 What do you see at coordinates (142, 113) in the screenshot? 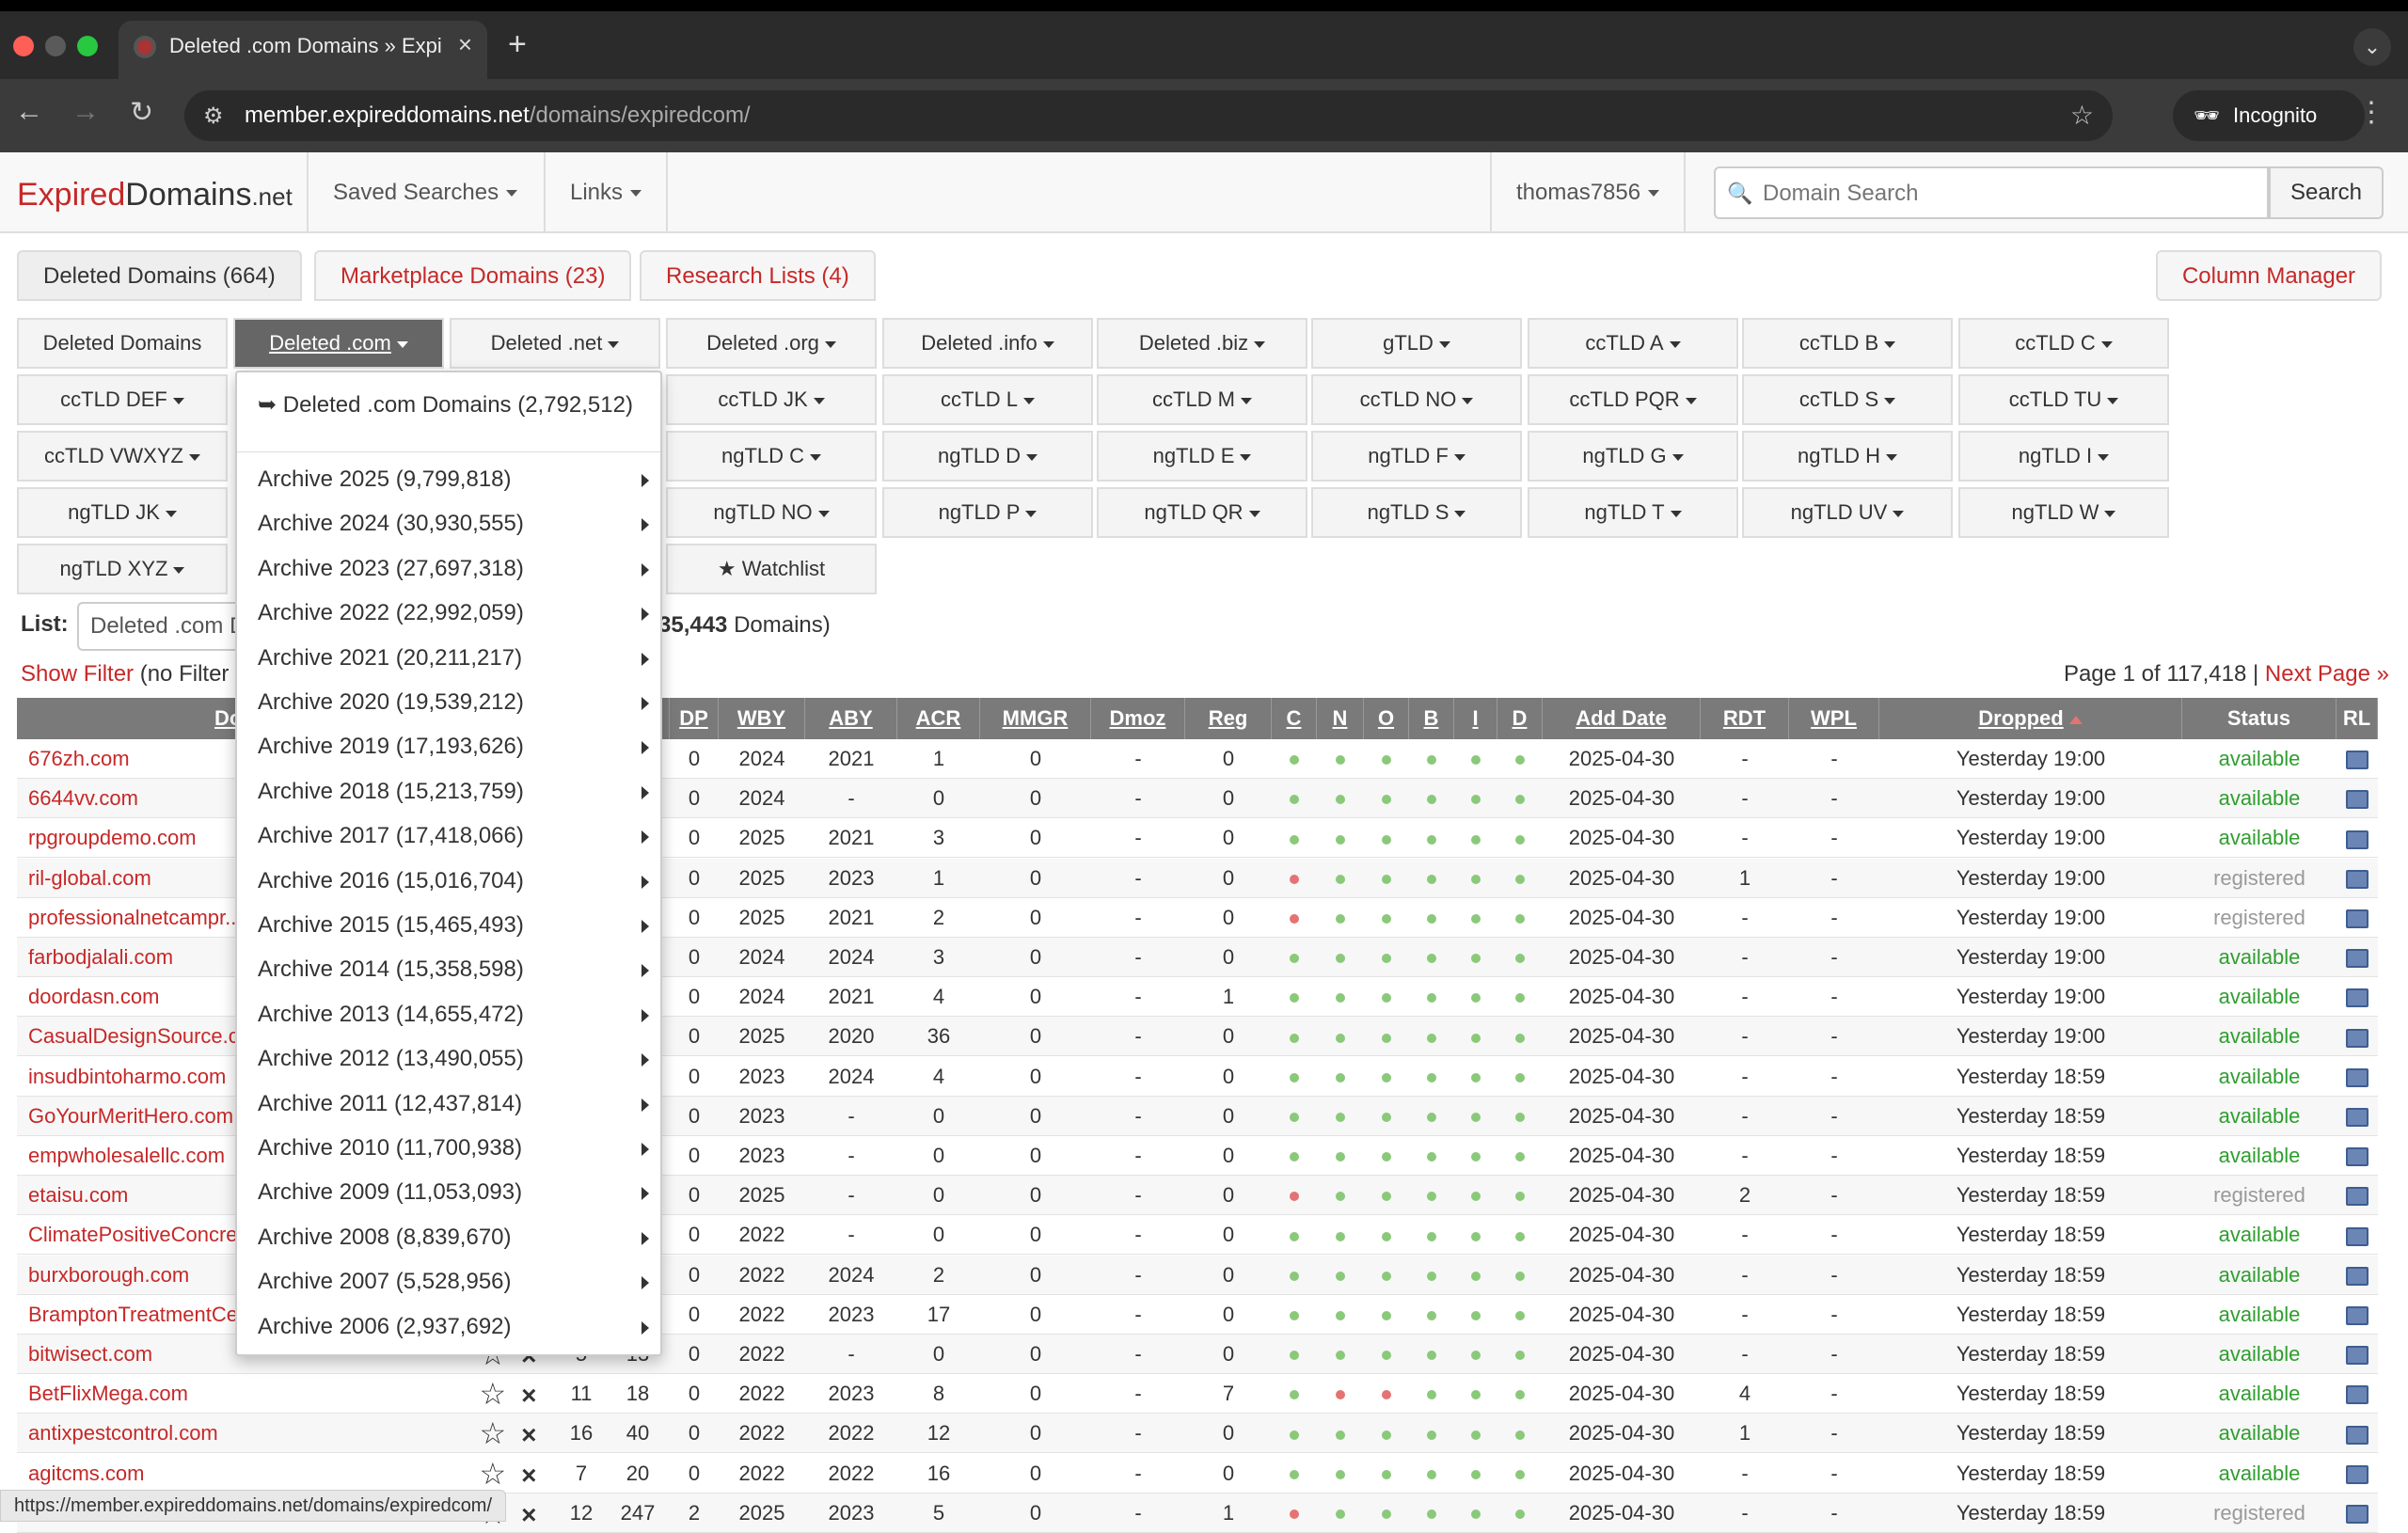
I see `reload-icon: ↻` at bounding box center [142, 113].